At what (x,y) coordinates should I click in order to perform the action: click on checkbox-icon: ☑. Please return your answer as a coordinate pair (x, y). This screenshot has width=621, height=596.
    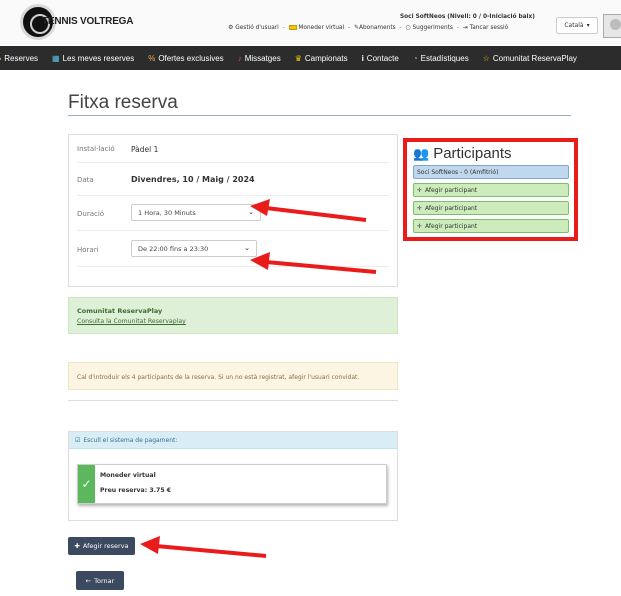
    Looking at the image, I should click on (78, 440).